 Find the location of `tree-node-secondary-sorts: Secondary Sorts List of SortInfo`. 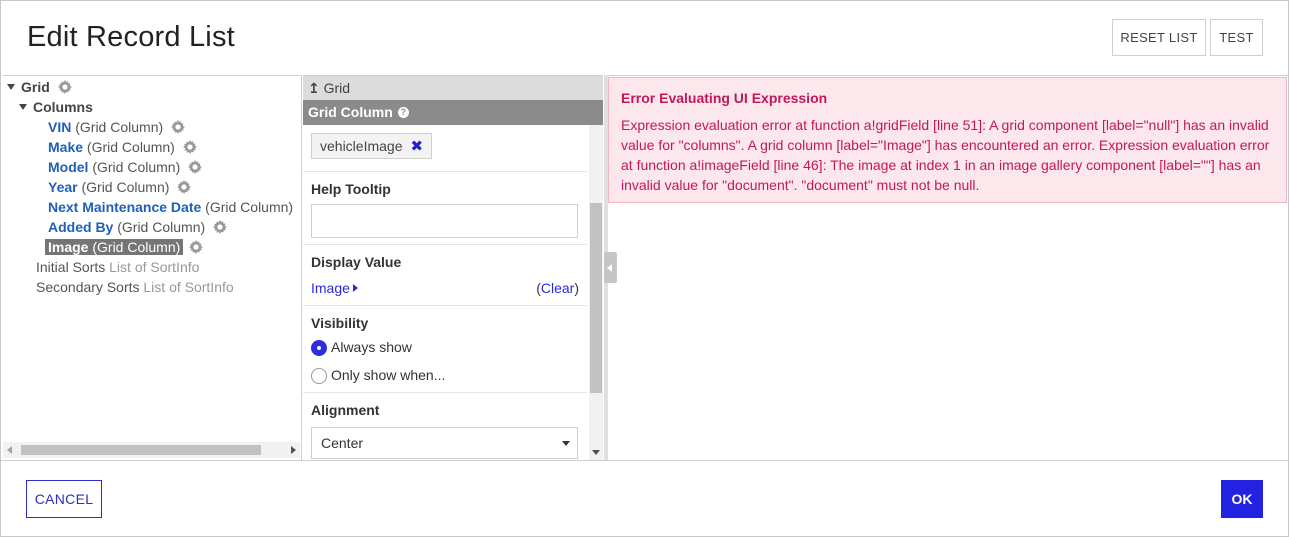

tree-node-secondary-sorts: Secondary Sorts List of SortInfo is located at coordinates (135, 287).